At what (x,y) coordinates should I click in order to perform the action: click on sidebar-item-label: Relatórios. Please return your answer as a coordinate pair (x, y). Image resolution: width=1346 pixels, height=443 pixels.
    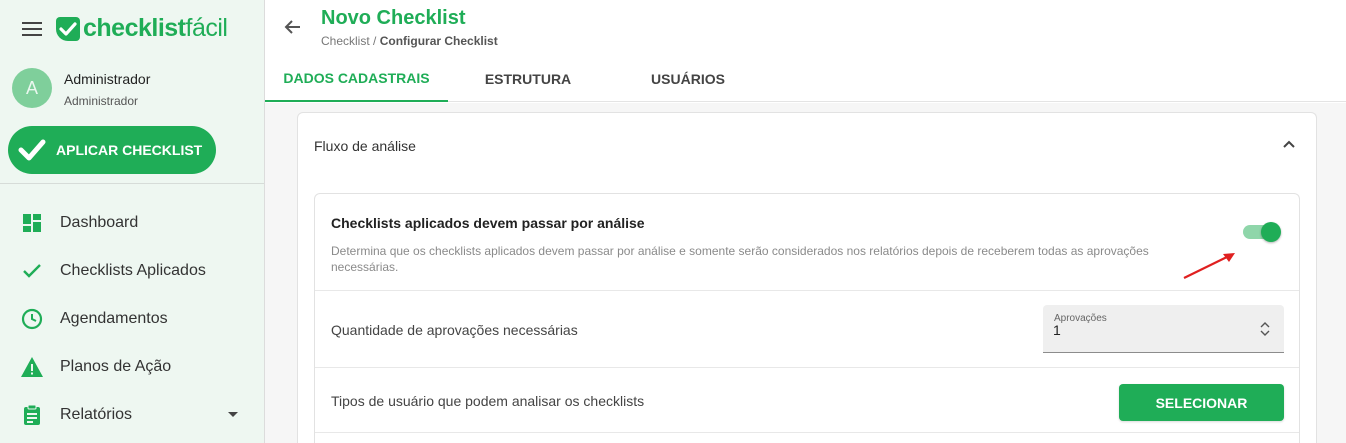
    Looking at the image, I should click on (96, 414).